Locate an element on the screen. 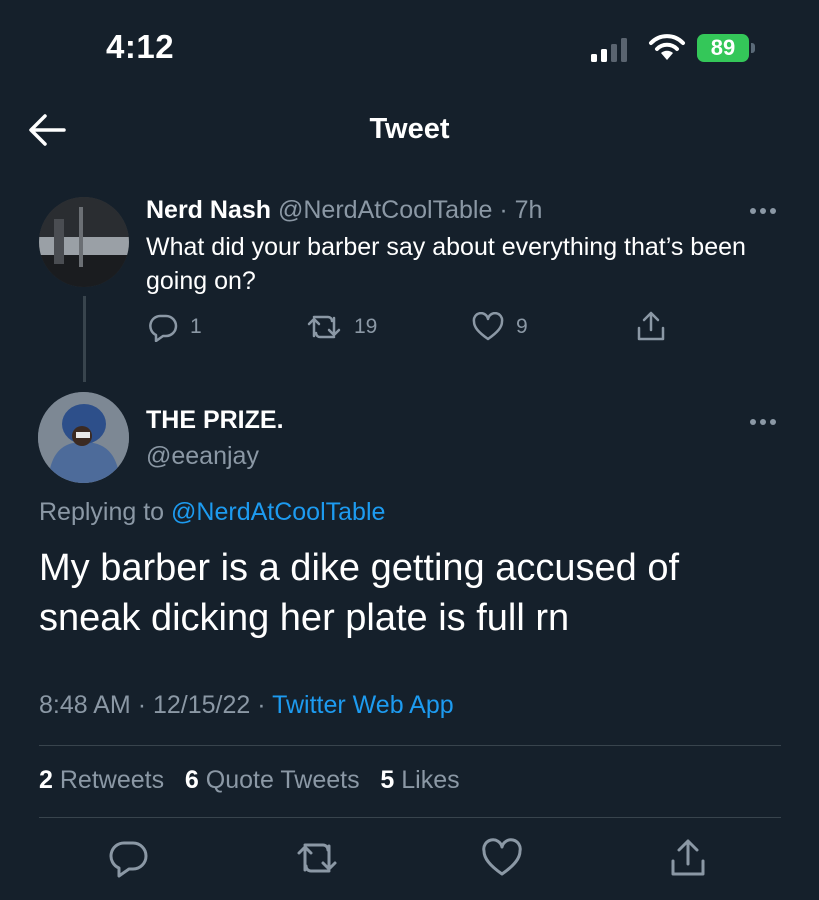 This screenshot has height=900, width=819. author-handle: @eeanjay is located at coordinates (202, 456).